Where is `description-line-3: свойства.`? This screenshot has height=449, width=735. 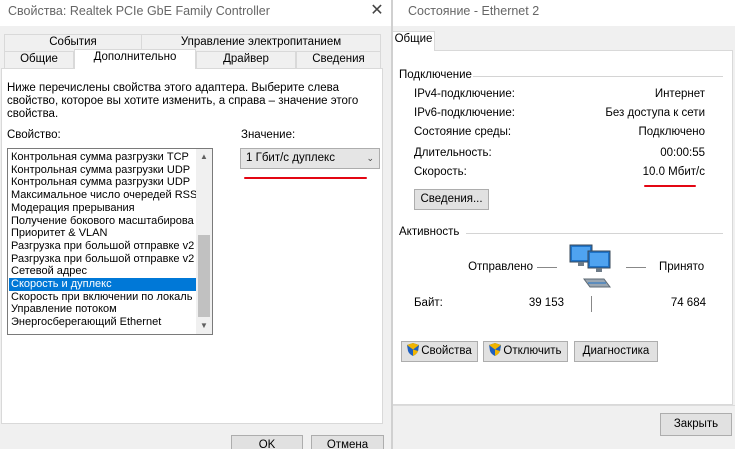
description-line-3: свойства. is located at coordinates (33, 114).